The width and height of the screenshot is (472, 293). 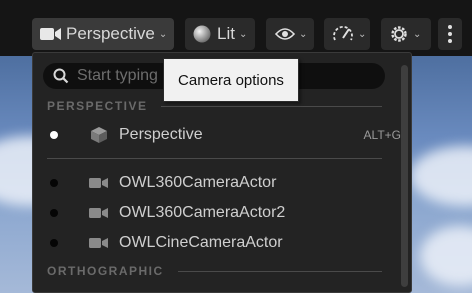 I want to click on view-mode-dropdown-button: Lit ⌄, so click(x=220, y=34).